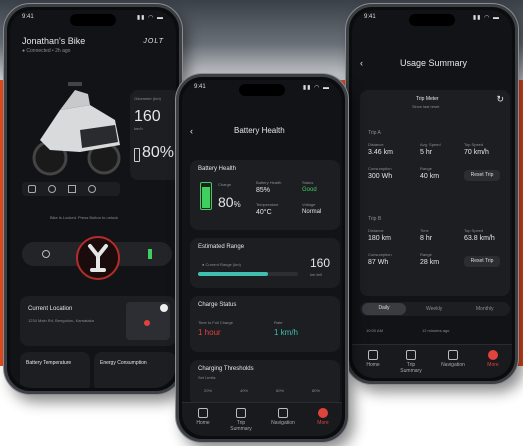  Describe the element at coordinates (267, 204) in the screenshot. I see `stat3-label: Temperature` at that location.